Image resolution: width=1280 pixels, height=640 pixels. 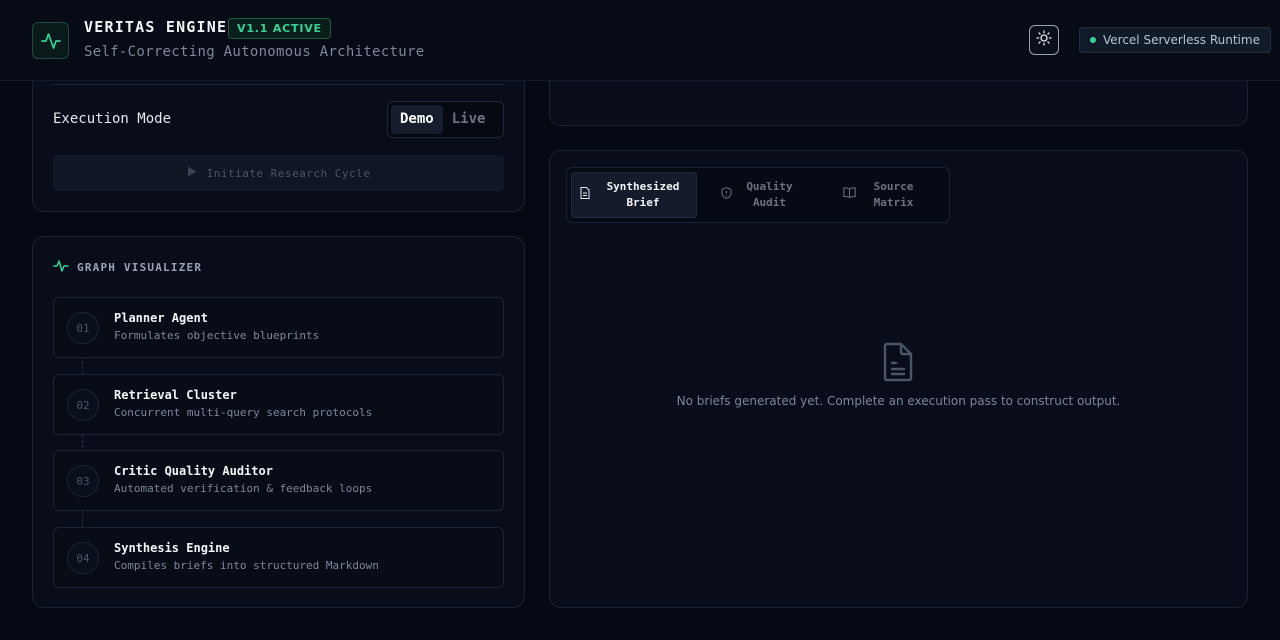 I want to click on node-title: Critic Quality Auditor, so click(x=193, y=471).